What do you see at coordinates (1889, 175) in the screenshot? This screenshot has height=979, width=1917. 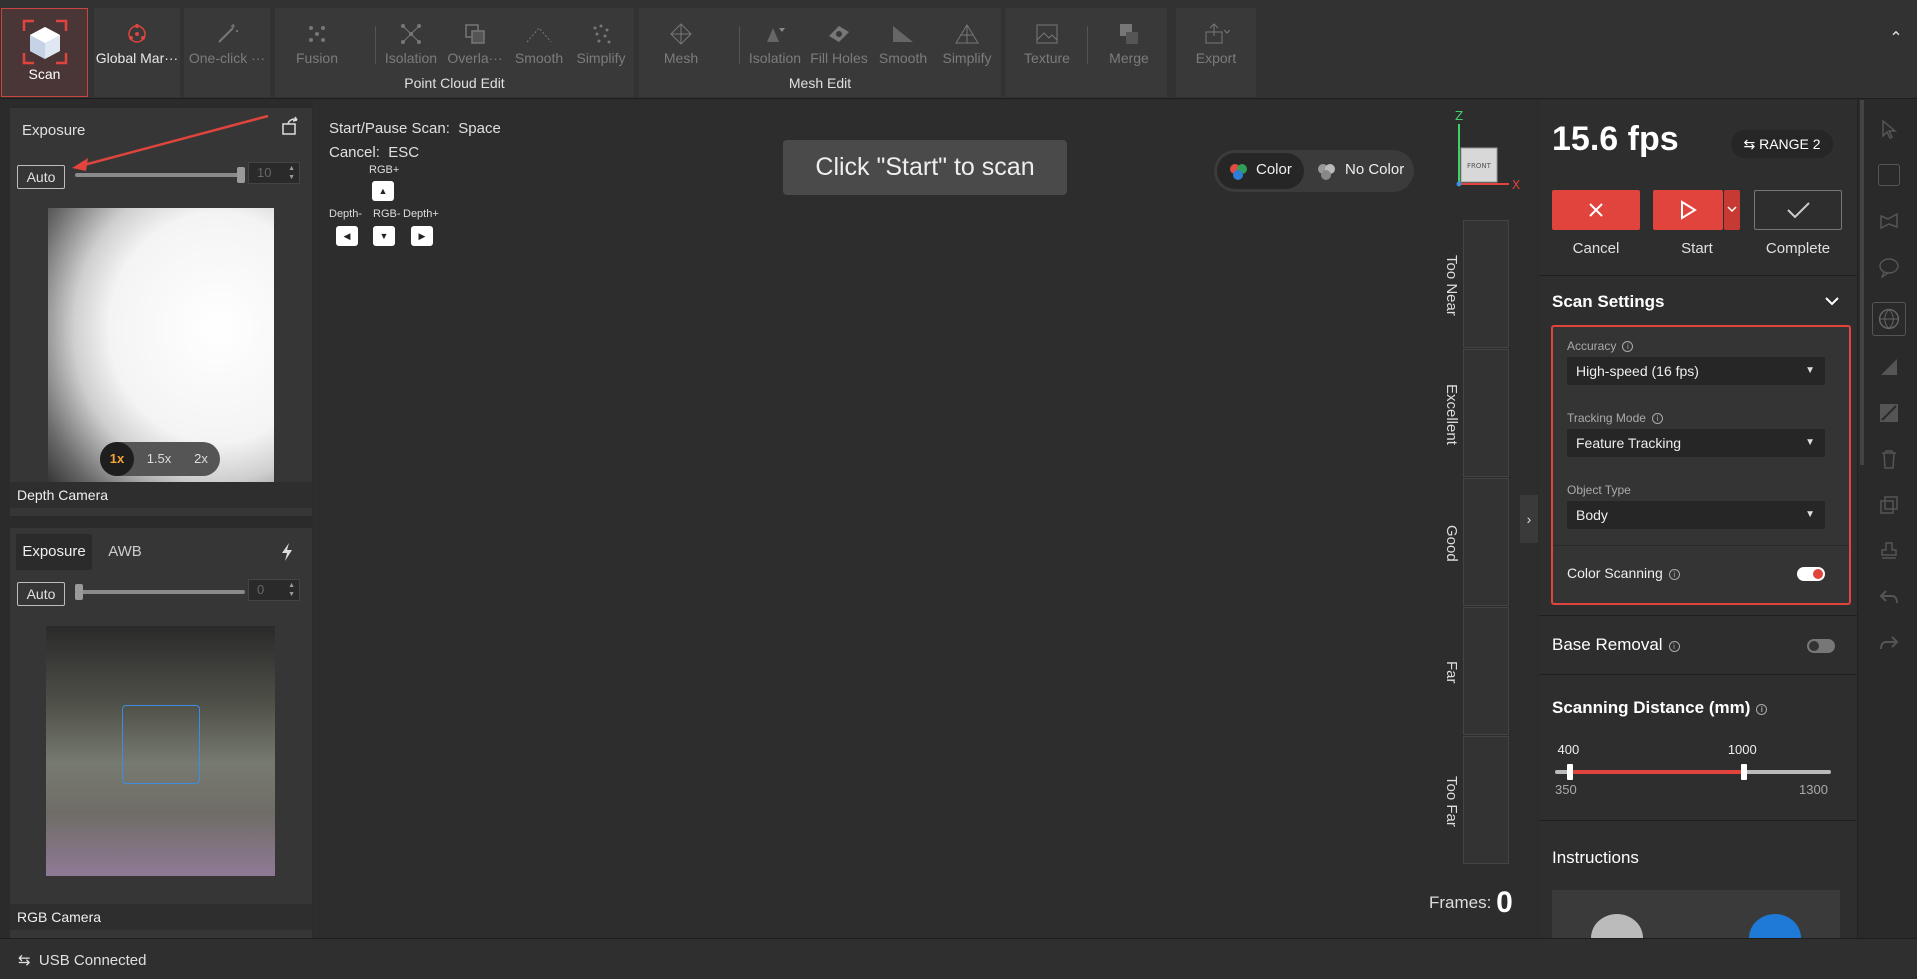 I see `rect-select-icon` at bounding box center [1889, 175].